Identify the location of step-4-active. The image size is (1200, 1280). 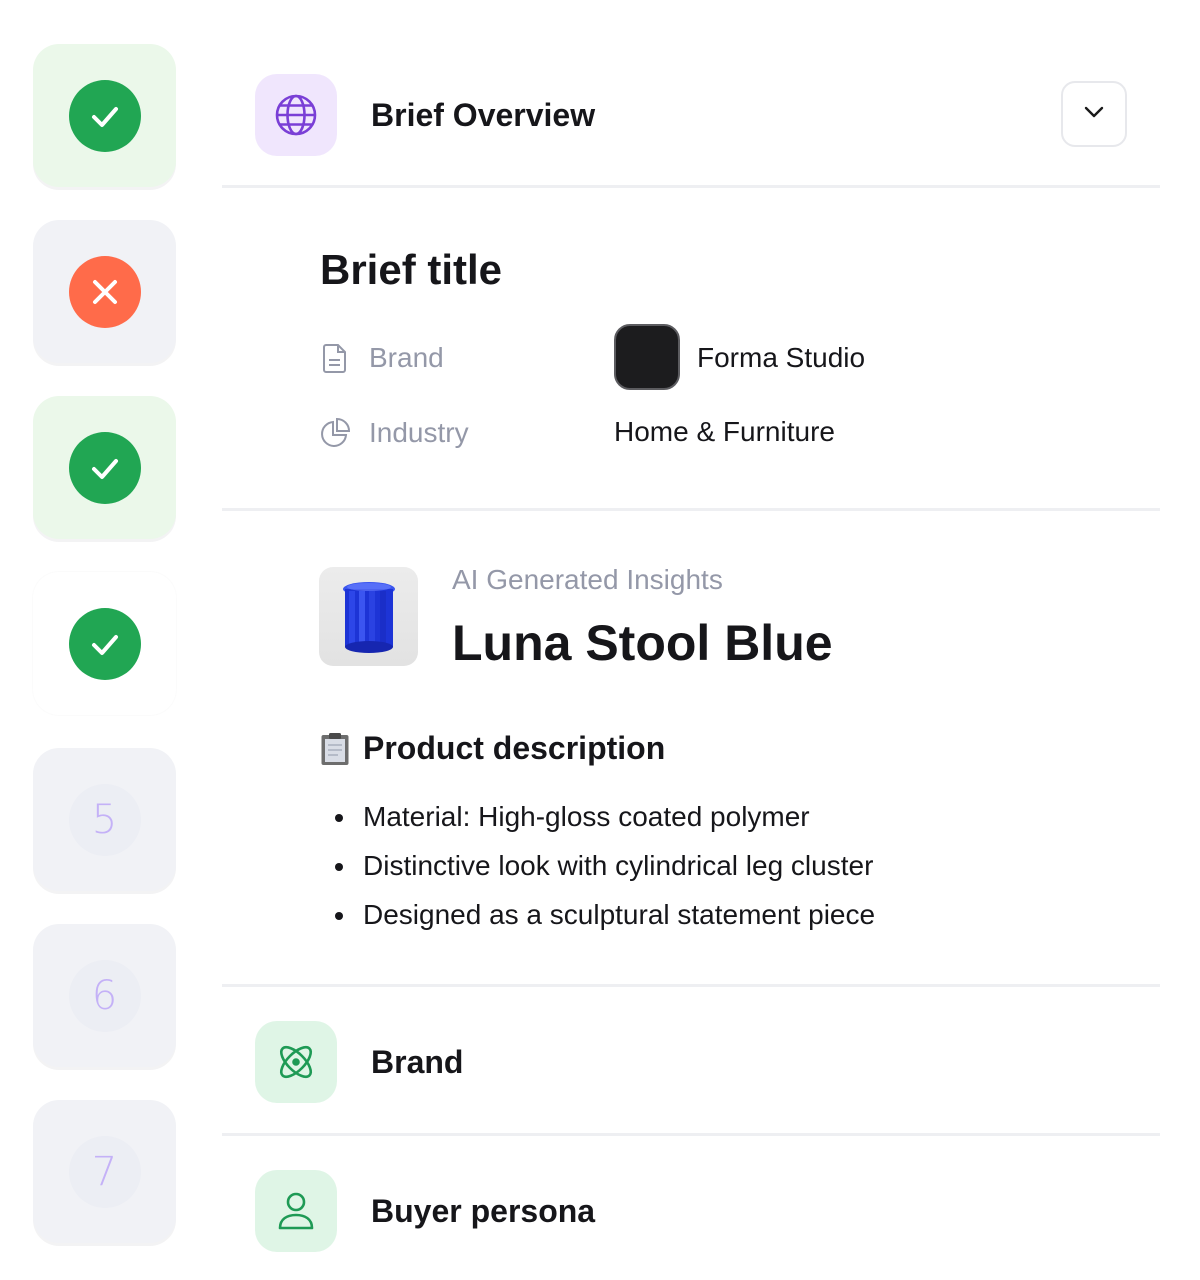
(104, 643).